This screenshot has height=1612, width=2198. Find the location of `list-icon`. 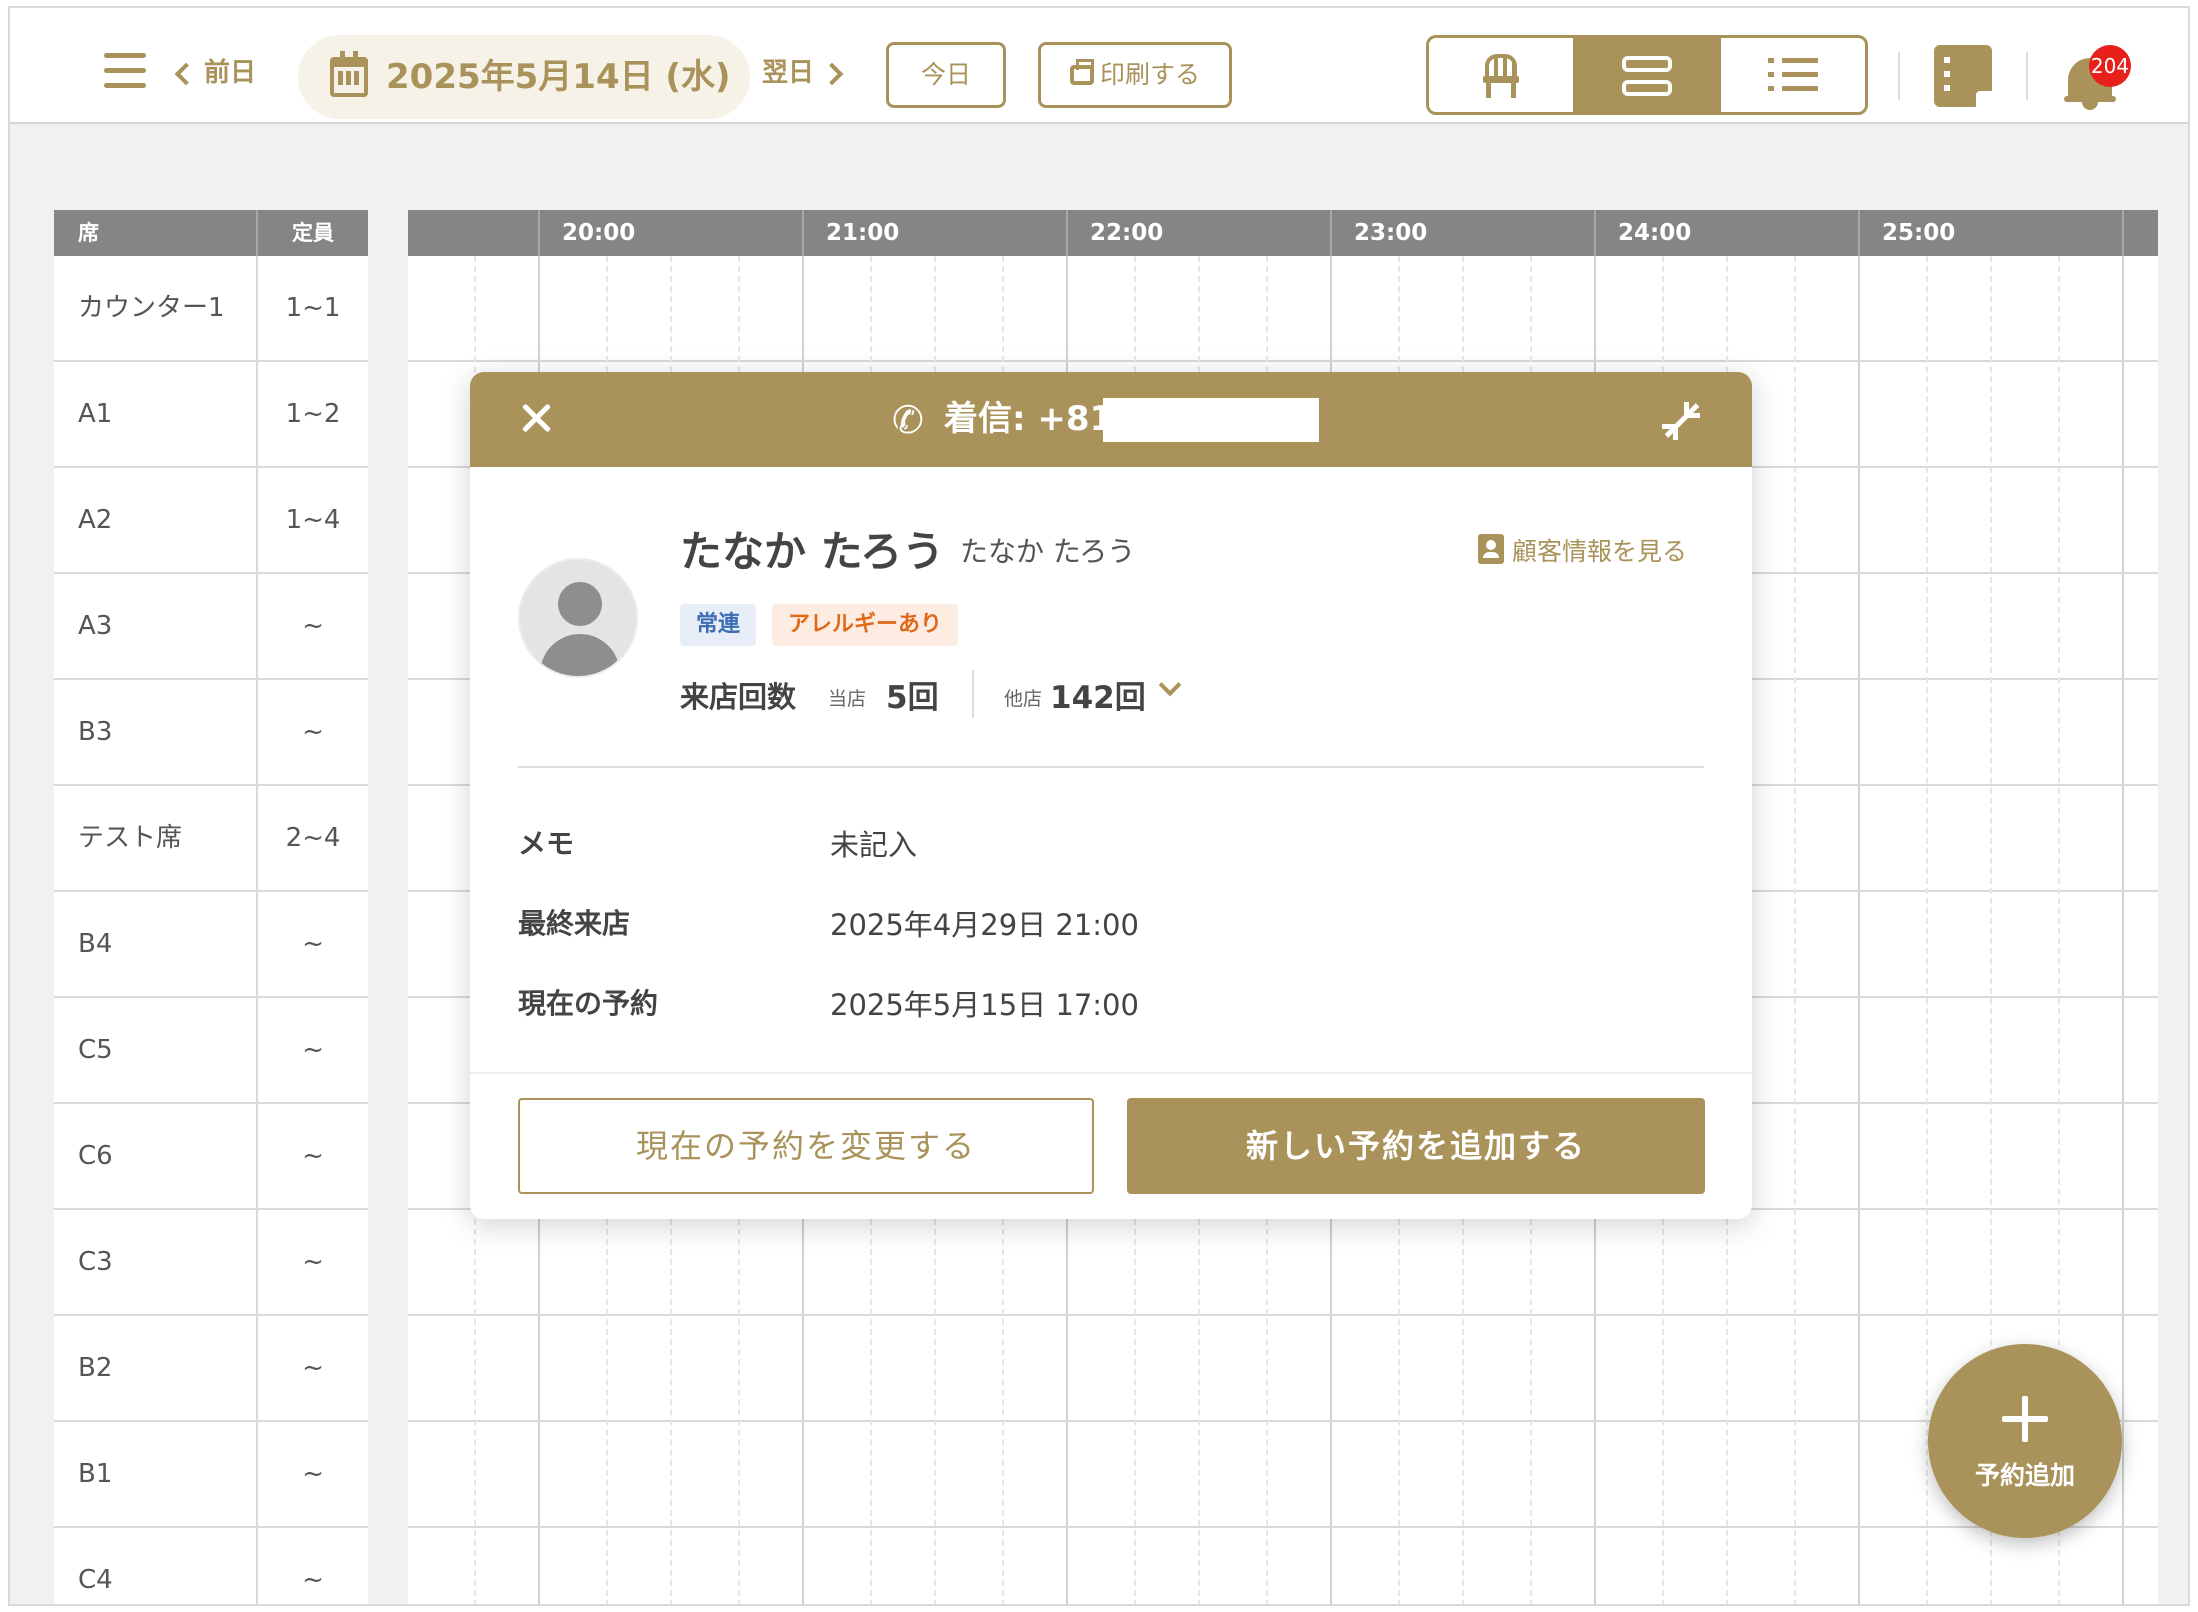

list-icon is located at coordinates (1793, 79).